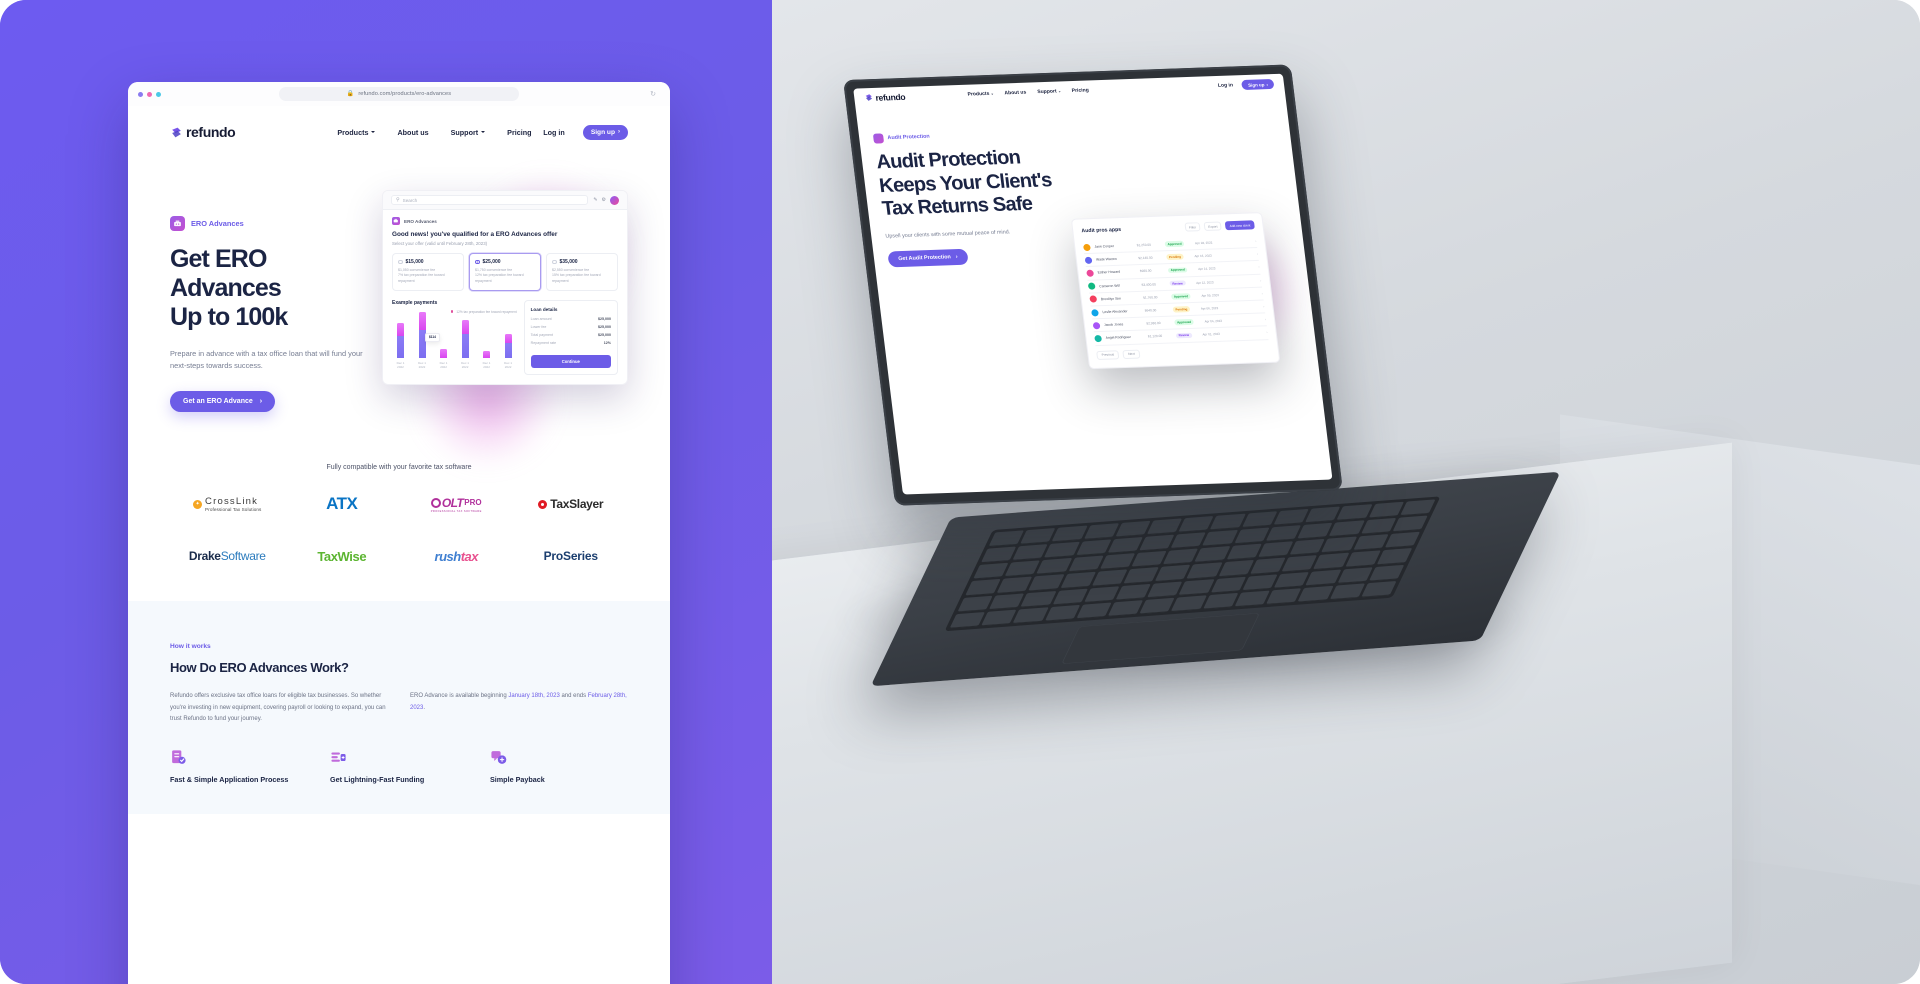 Image resolution: width=1920 pixels, height=984 pixels. What do you see at coordinates (158, 94) in the screenshot?
I see `maximize-dot` at bounding box center [158, 94].